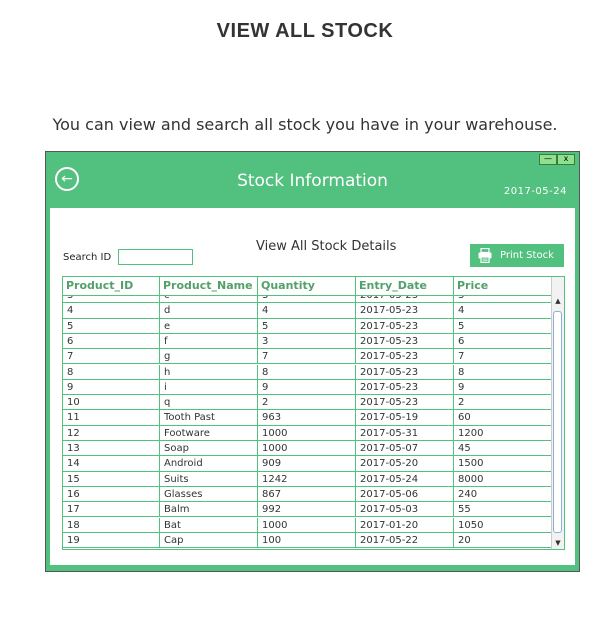 The image size is (610, 619). Describe the element at coordinates (503, 286) in the screenshot. I see `column-header-price: Price` at that location.